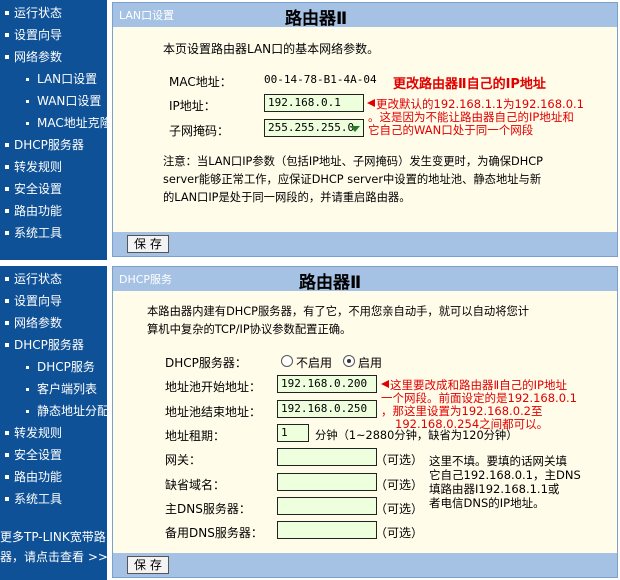  Describe the element at coordinates (67, 389) in the screenshot. I see `sidebar-item-label: 客户端列表` at that location.